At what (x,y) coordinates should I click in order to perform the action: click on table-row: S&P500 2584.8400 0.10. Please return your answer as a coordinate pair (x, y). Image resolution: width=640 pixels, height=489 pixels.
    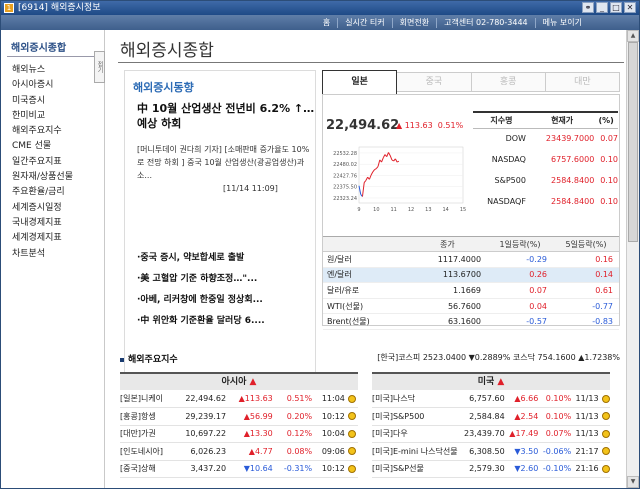
    Looking at the image, I should click on (545, 180).